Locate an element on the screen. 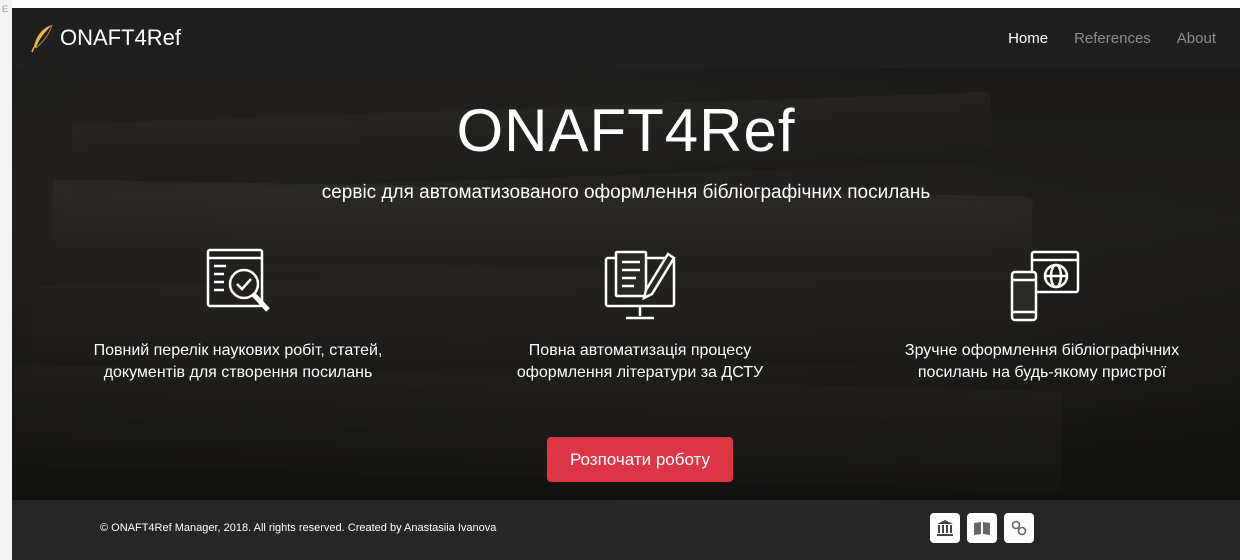  hero-title: ONAFT4Ref is located at coordinates (626, 130).